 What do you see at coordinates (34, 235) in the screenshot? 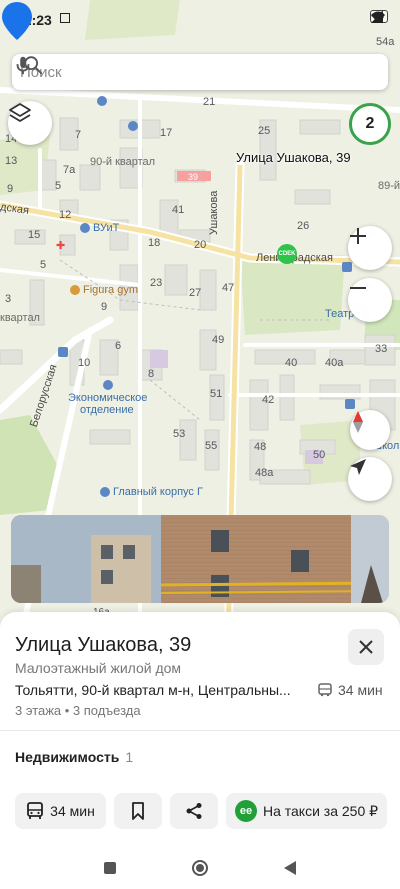
I see `building-number: 15` at bounding box center [34, 235].